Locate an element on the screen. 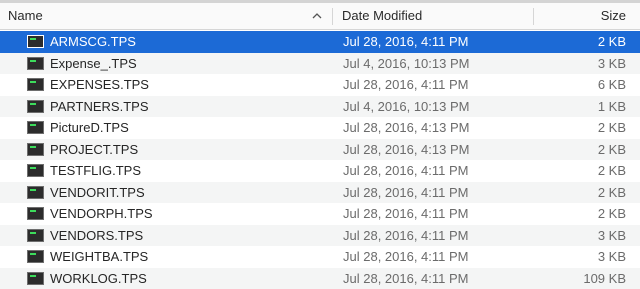 Image resolution: width=640 pixels, height=289 pixels. file-row: VENDORPH.TPS Jul 28, 2016, 4:11 PM 2 KB is located at coordinates (320, 214).